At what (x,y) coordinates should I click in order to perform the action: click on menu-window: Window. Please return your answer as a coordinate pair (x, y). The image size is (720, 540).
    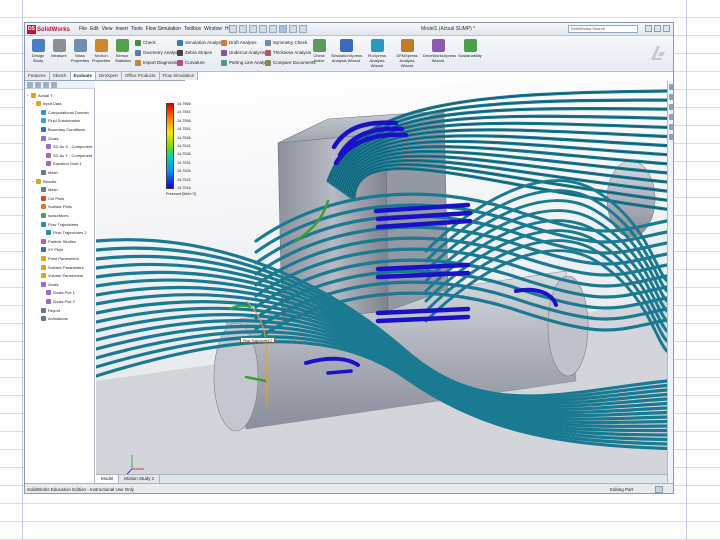
    Looking at the image, I should click on (213, 29).